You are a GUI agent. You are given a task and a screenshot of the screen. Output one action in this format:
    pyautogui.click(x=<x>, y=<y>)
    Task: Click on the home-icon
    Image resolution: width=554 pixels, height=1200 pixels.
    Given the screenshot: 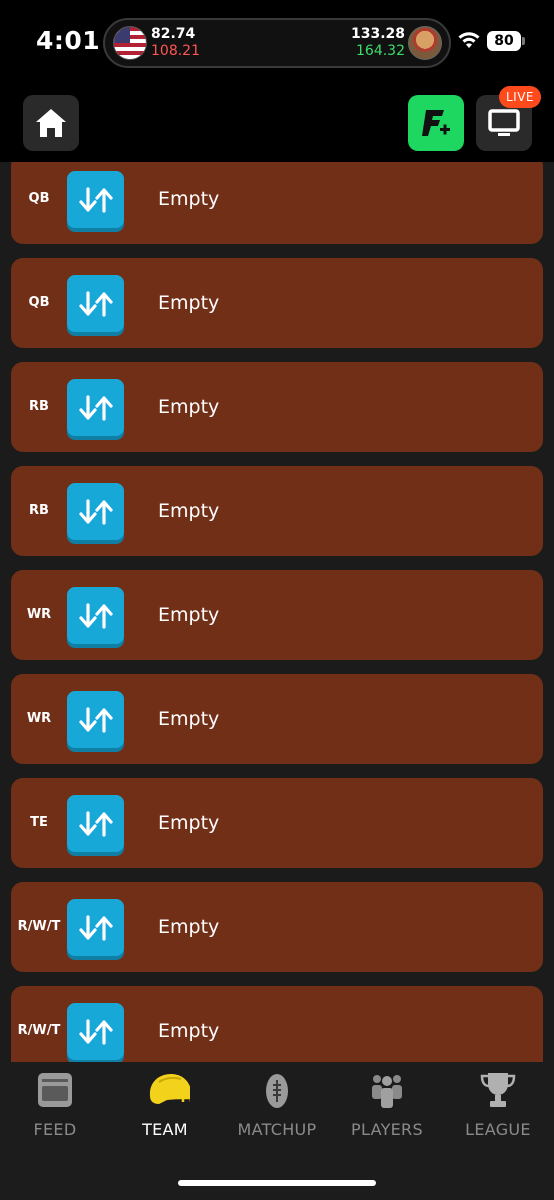 What is the action you would take?
    pyautogui.click(x=51, y=123)
    